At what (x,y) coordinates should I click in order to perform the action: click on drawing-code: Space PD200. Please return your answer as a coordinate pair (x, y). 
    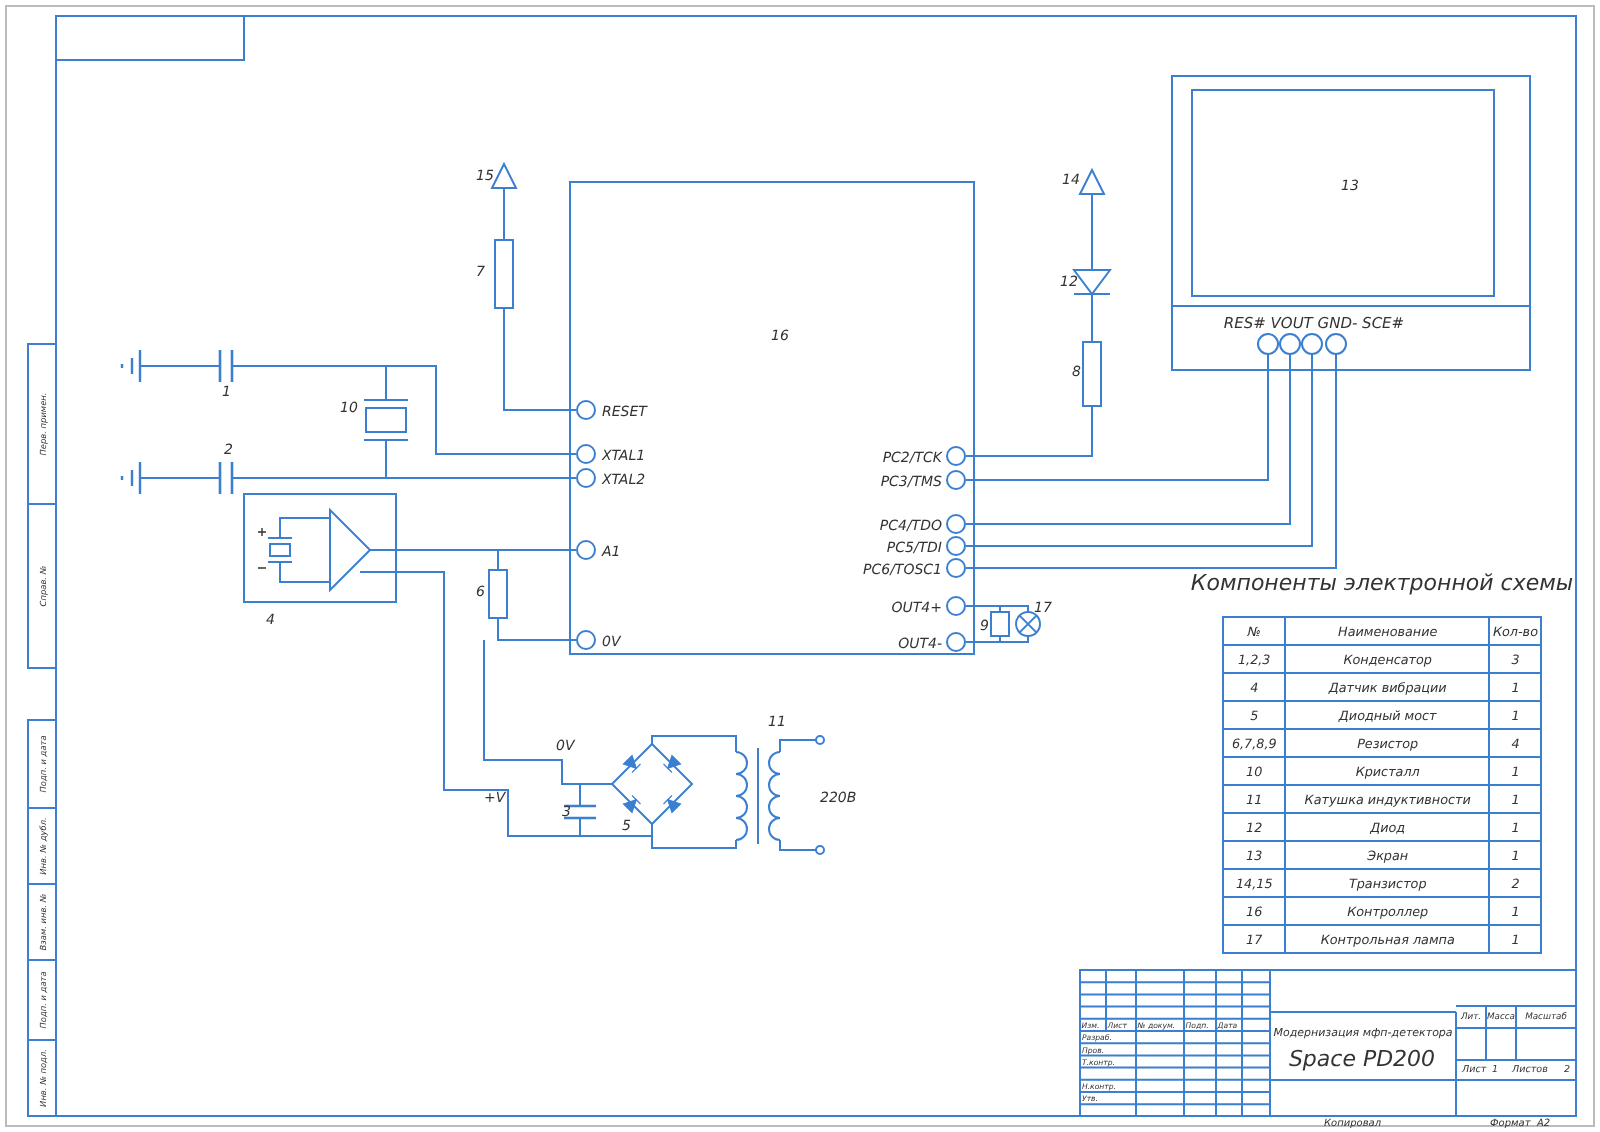
    Looking at the image, I should click on (1362, 1059).